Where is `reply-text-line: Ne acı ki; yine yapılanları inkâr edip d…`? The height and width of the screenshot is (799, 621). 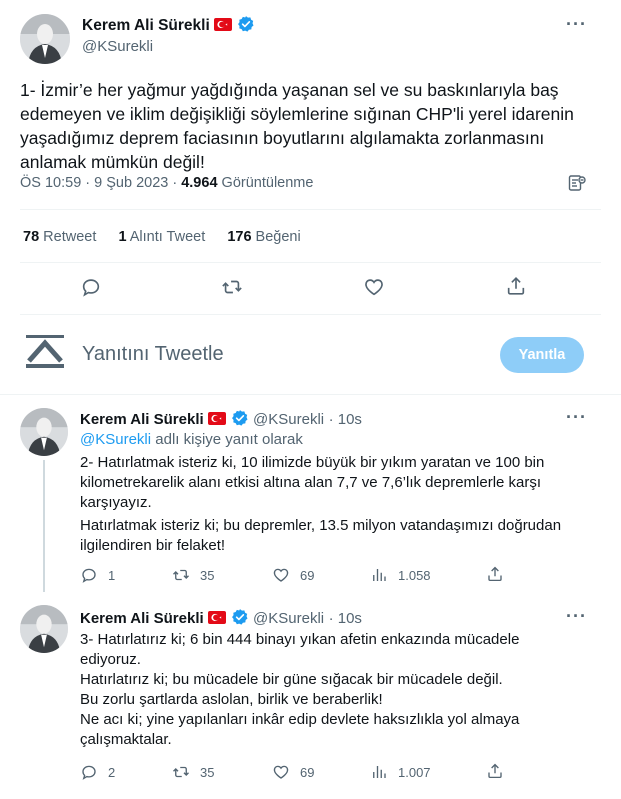
reply-text-line: Ne acı ki; yine yapılanları inkâr edip d… is located at coordinates (300, 719).